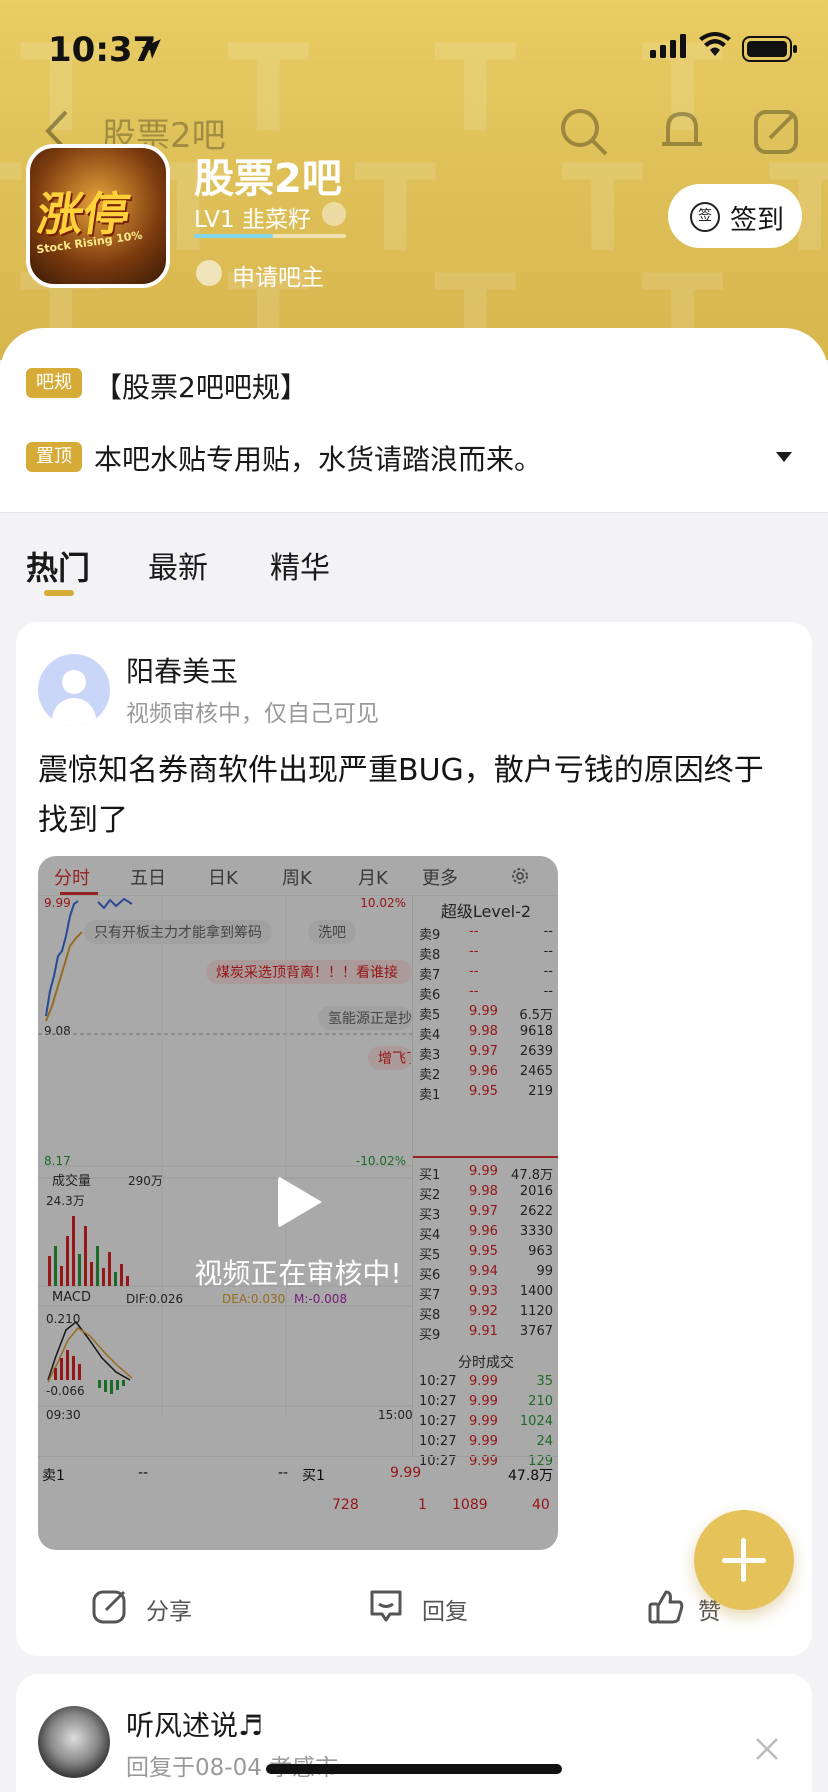  Describe the element at coordinates (201, 386) in the screenshot. I see `rule-link: 【股票2吧吧规】` at that location.